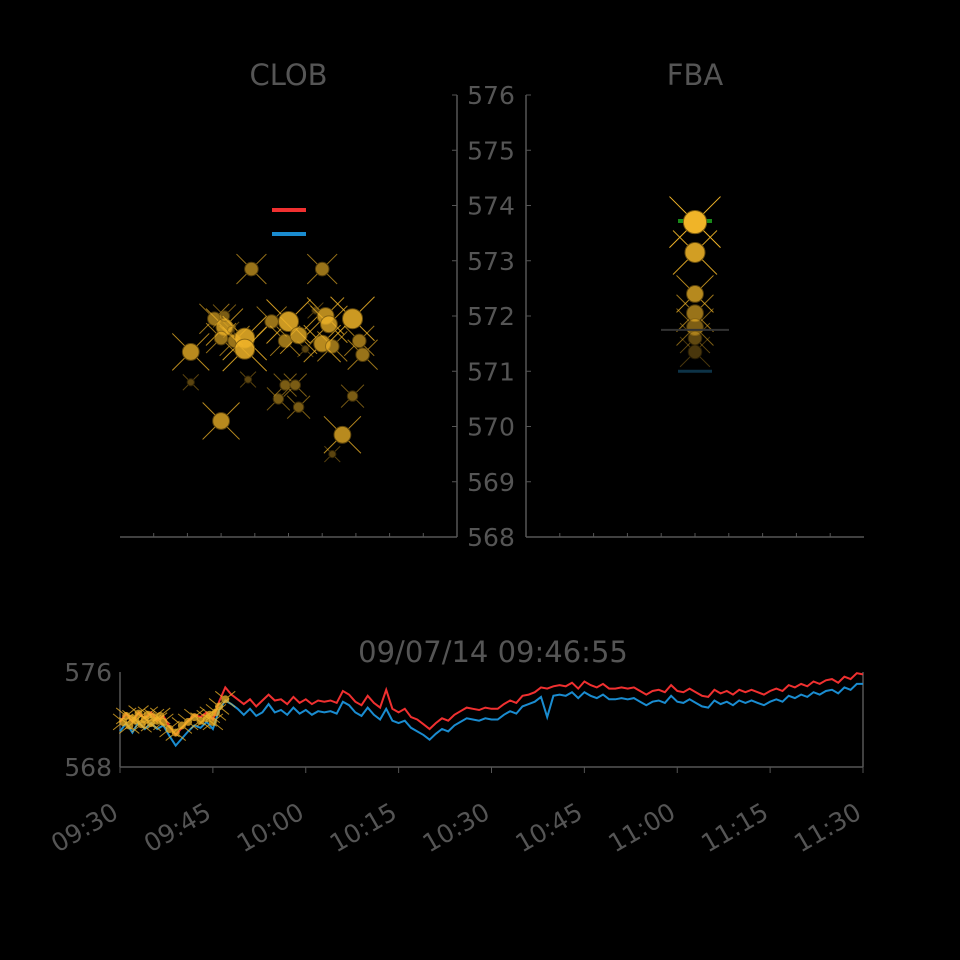 The image size is (960, 960). What do you see at coordinates (177, 827) in the screenshot?
I see `ts-x-tick-label: 09:45` at bounding box center [177, 827].